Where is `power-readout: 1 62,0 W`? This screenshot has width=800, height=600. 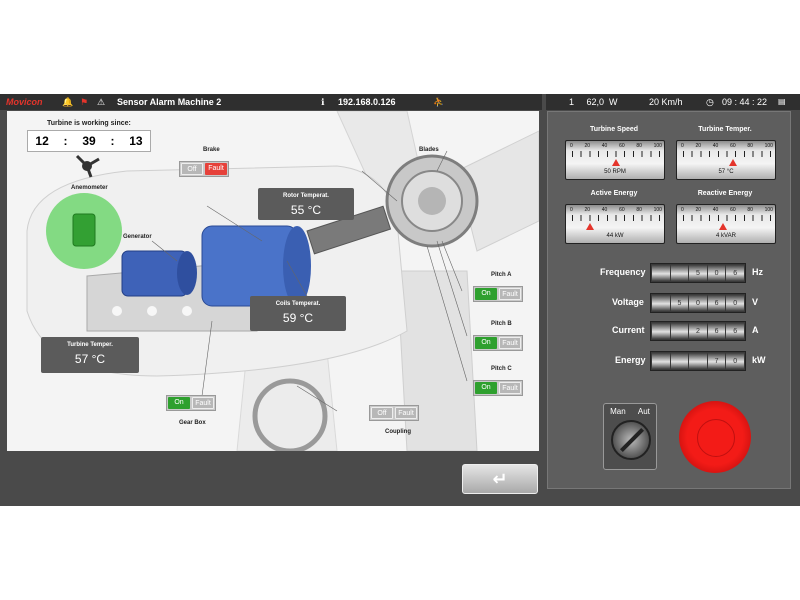
power-readout: 1 62,0 W is located at coordinates (593, 102).